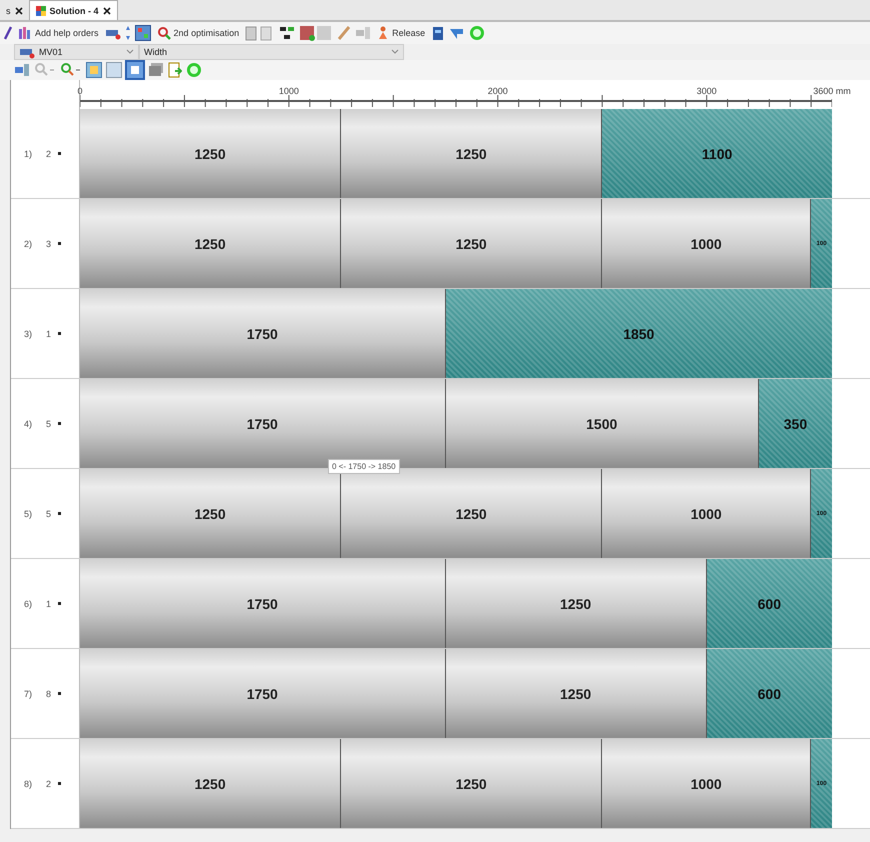  Describe the element at coordinates (288, 91) in the screenshot. I see `ruler-label: 1000` at that location.